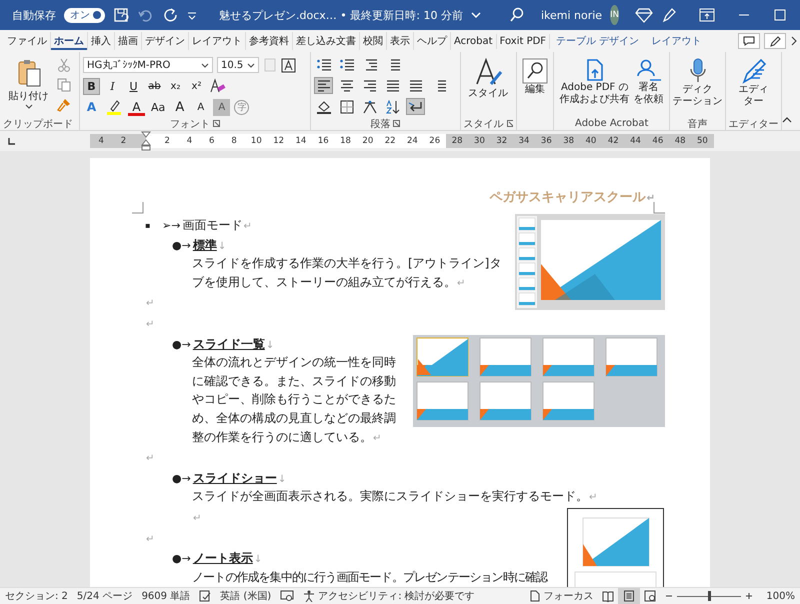  I want to click on align-left-icon, so click(324, 85).